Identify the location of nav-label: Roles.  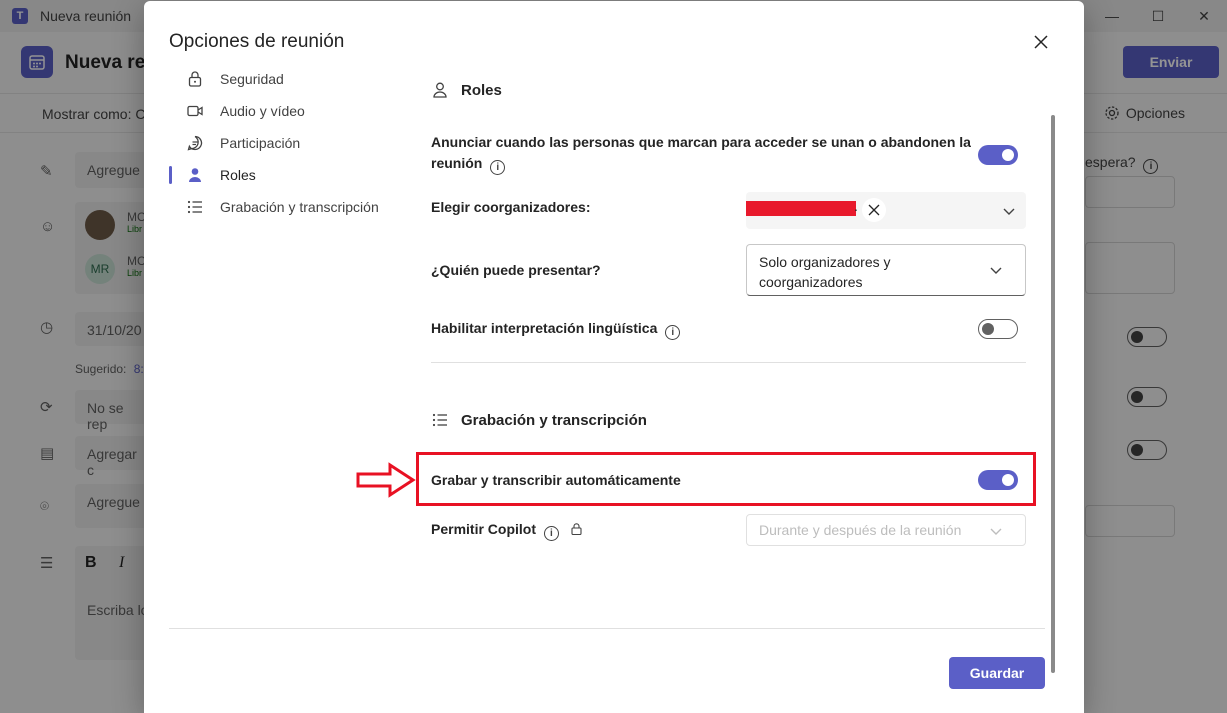
(238, 175).